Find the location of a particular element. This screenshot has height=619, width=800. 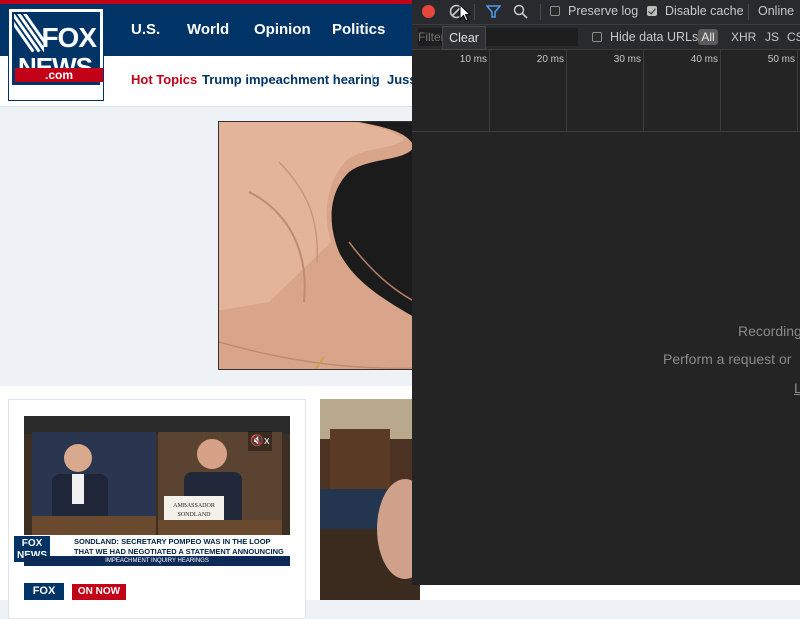

hearing-room-photo is located at coordinates (370, 499).